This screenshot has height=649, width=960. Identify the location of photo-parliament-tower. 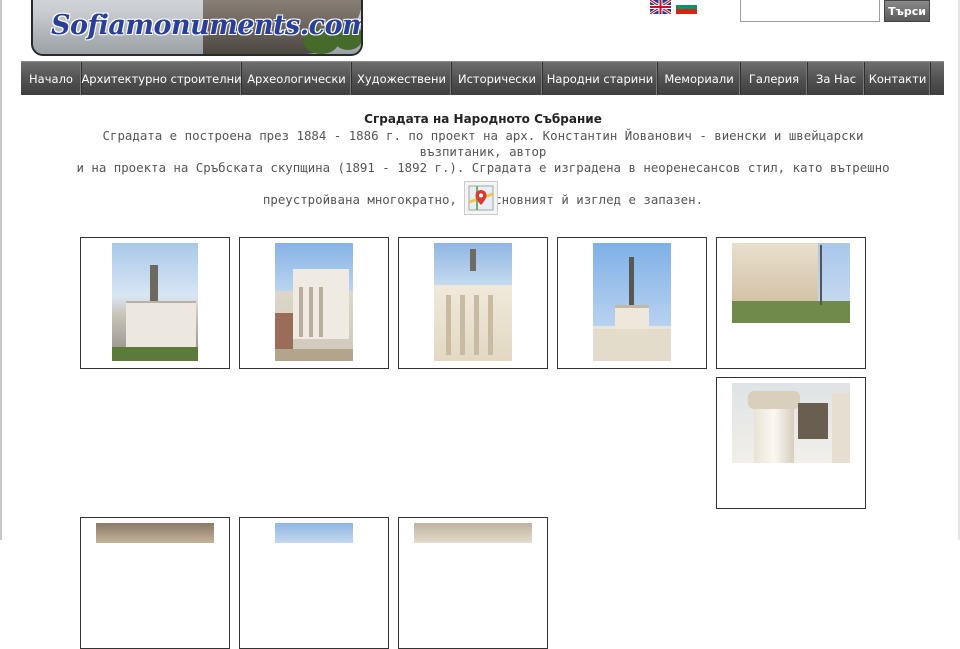
(632, 302).